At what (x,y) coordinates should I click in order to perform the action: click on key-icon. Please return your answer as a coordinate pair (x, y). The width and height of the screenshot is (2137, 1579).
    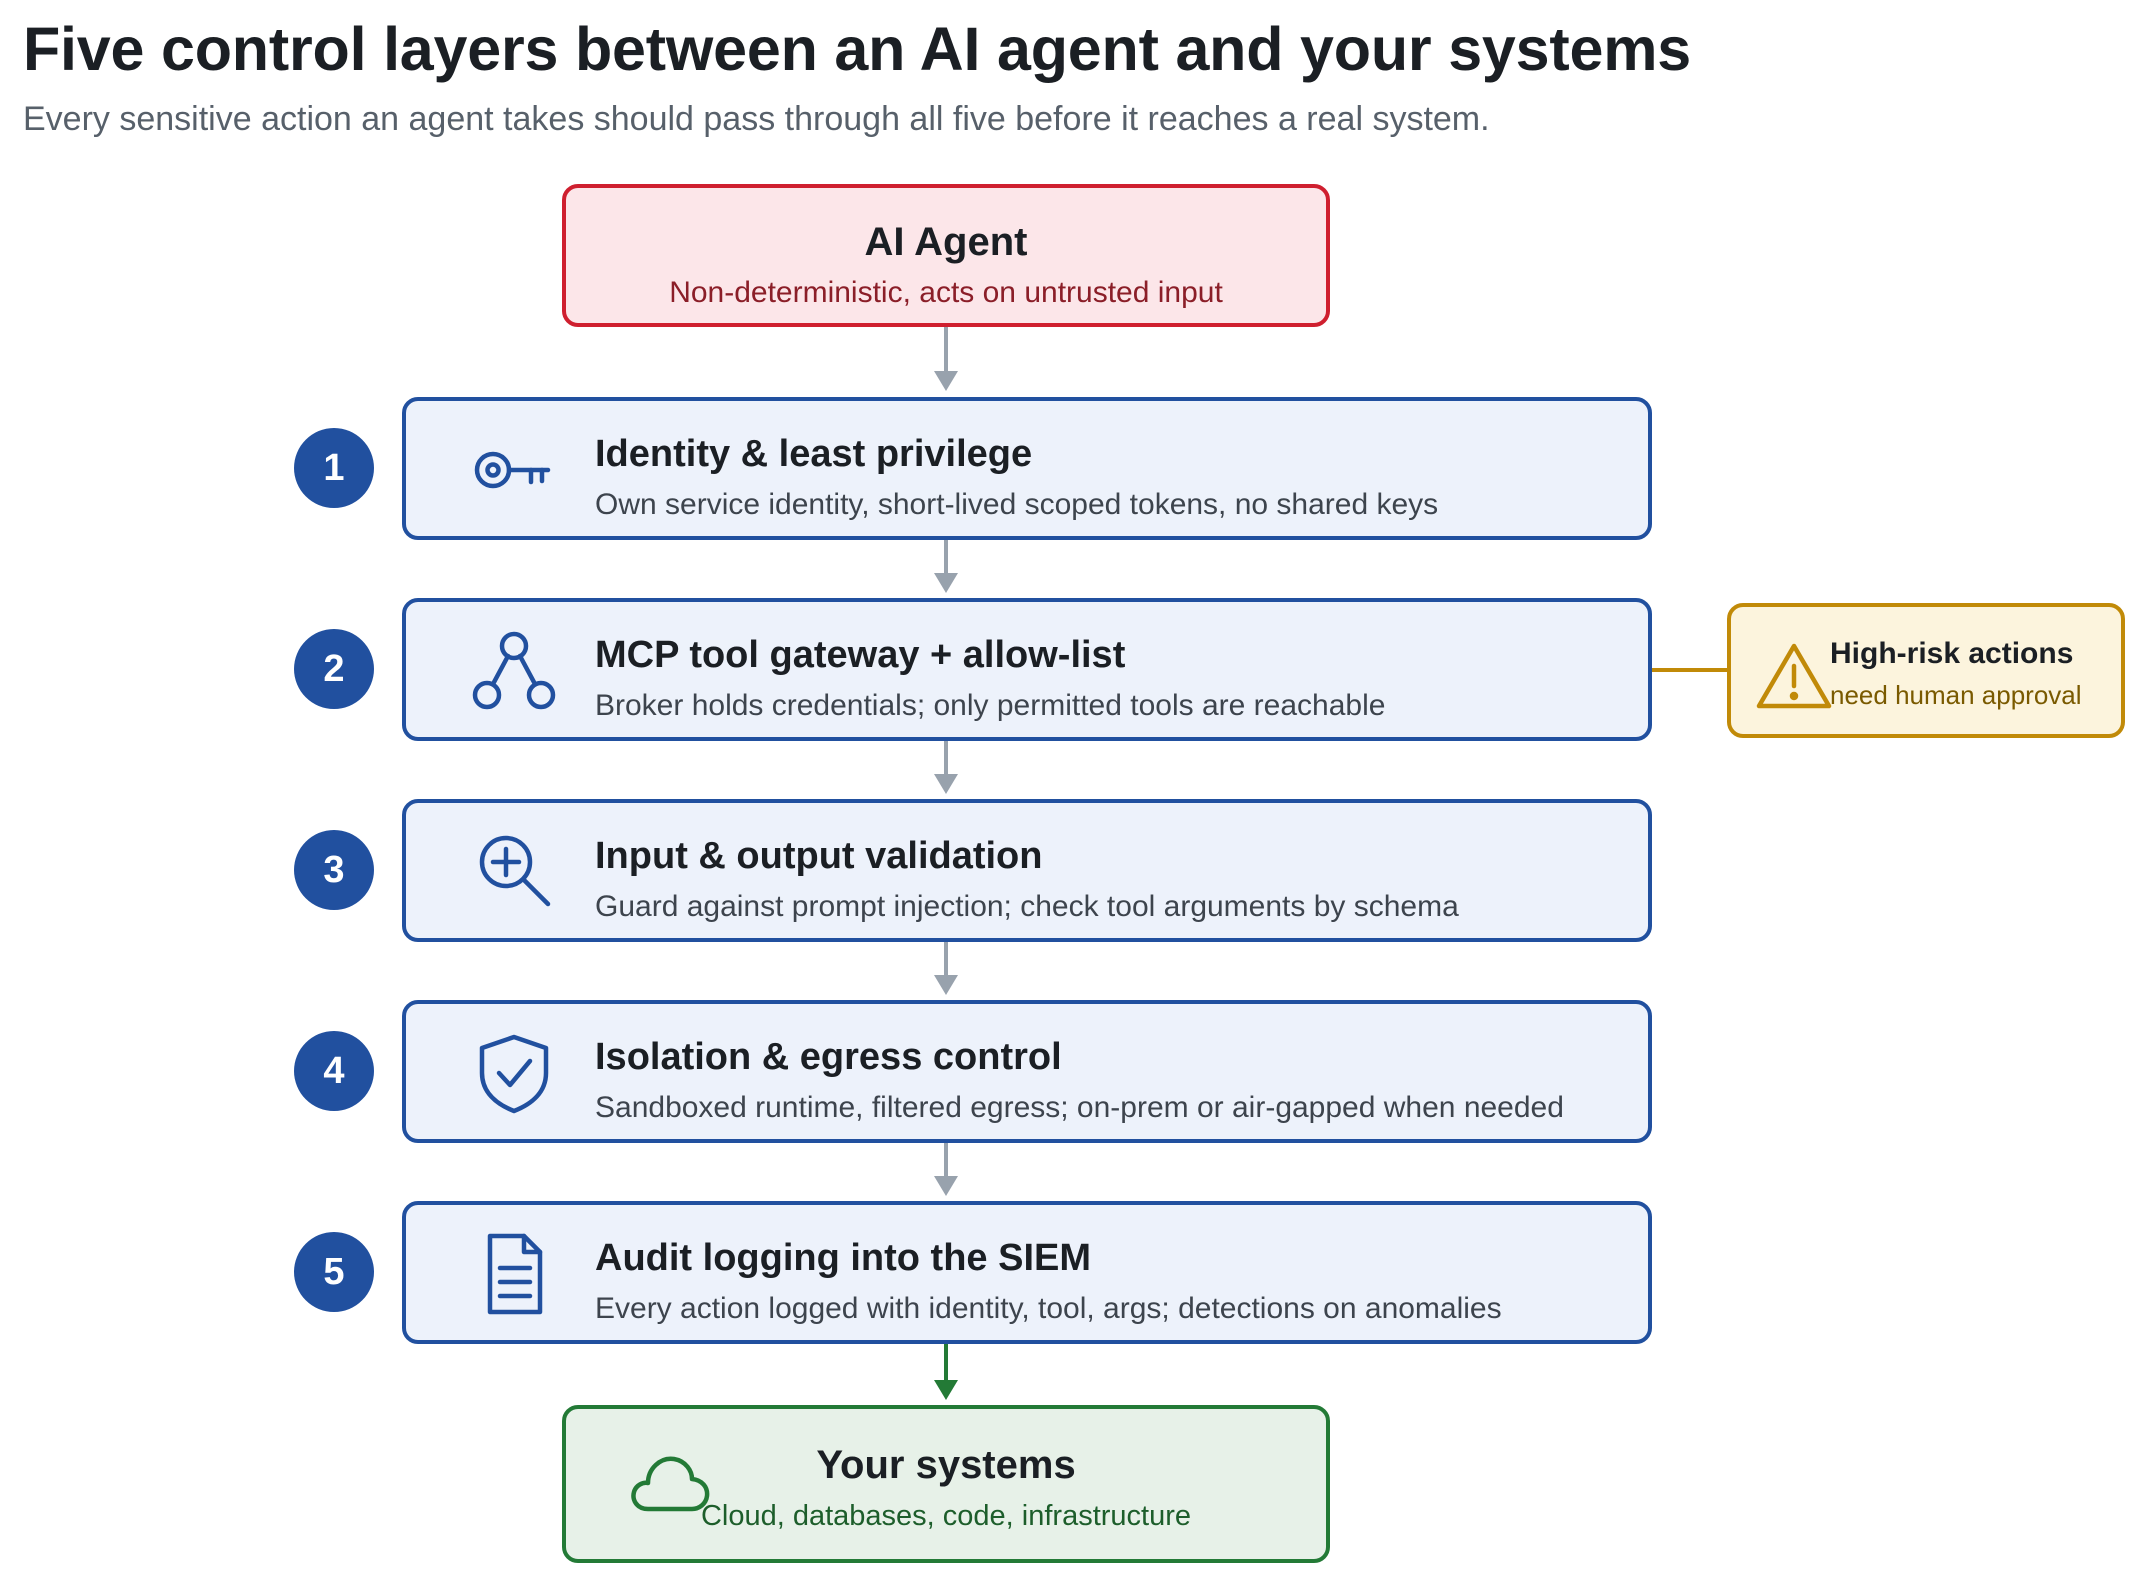
    Looking at the image, I should click on (512, 470).